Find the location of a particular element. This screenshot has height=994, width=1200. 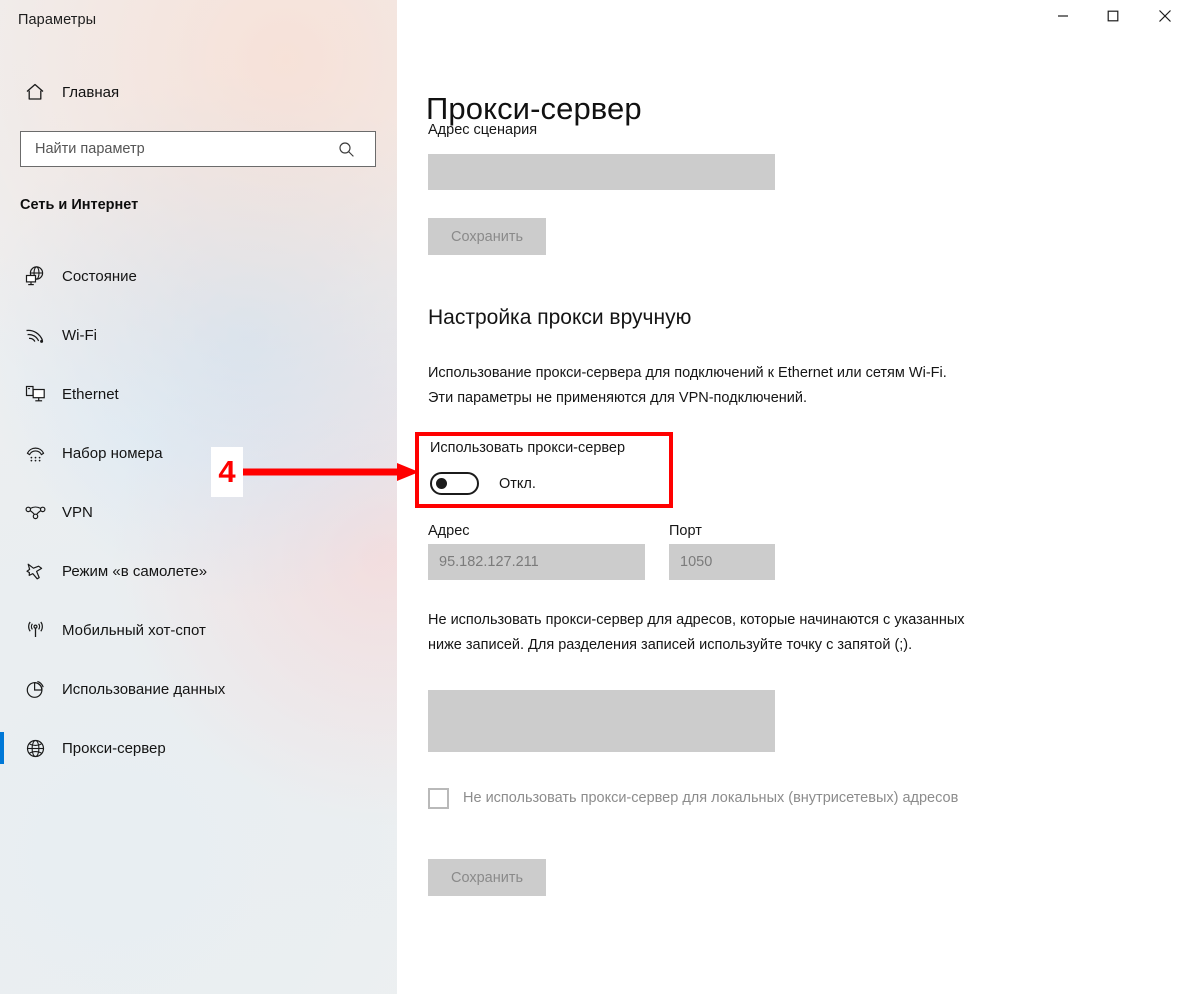

use-proxy-label: Использовать прокси-сервер is located at coordinates (528, 448).